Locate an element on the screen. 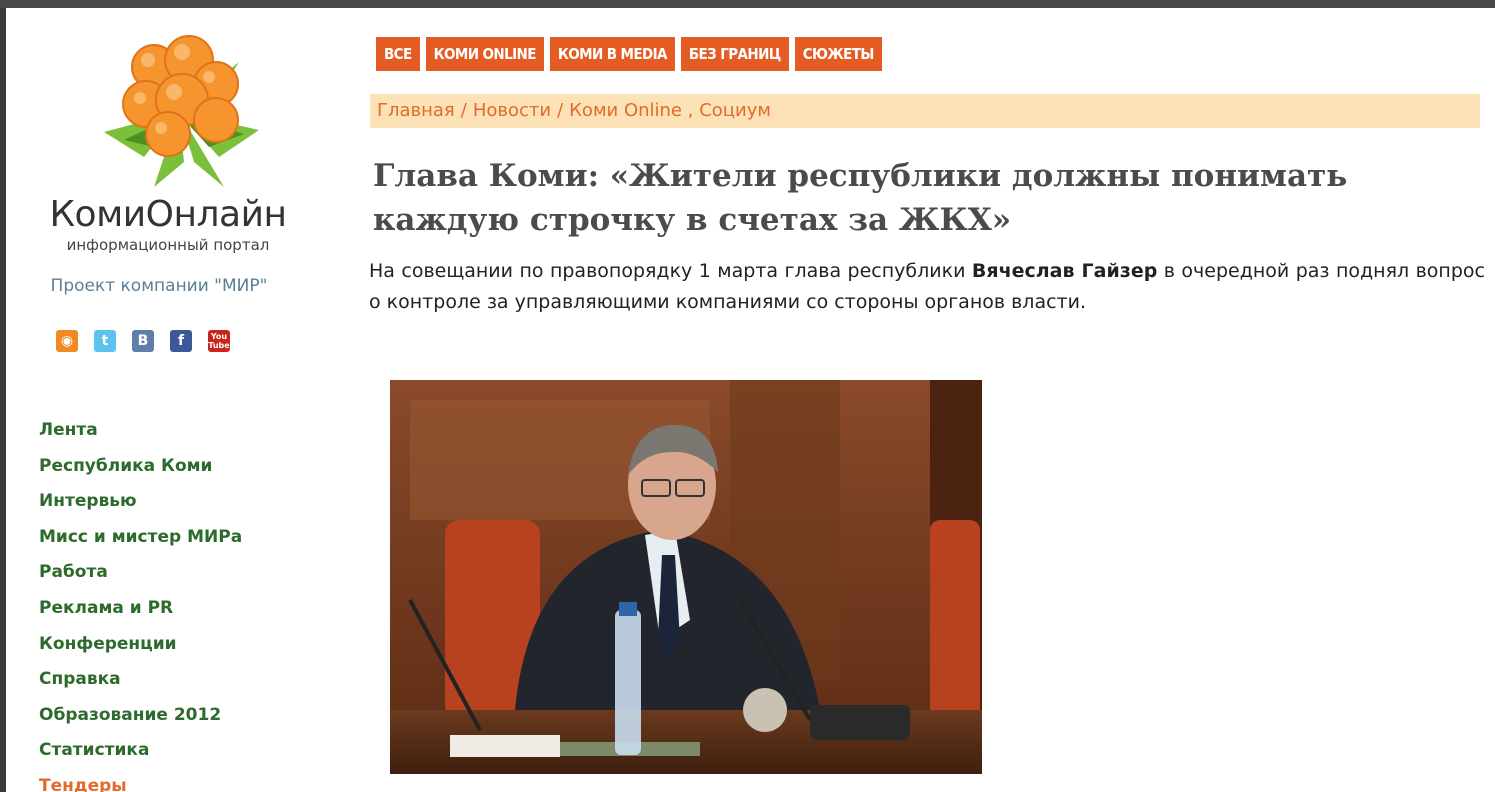 The height and width of the screenshot is (792, 1495). sidebar-item-konferencii: Конференции is located at coordinates (140, 645).